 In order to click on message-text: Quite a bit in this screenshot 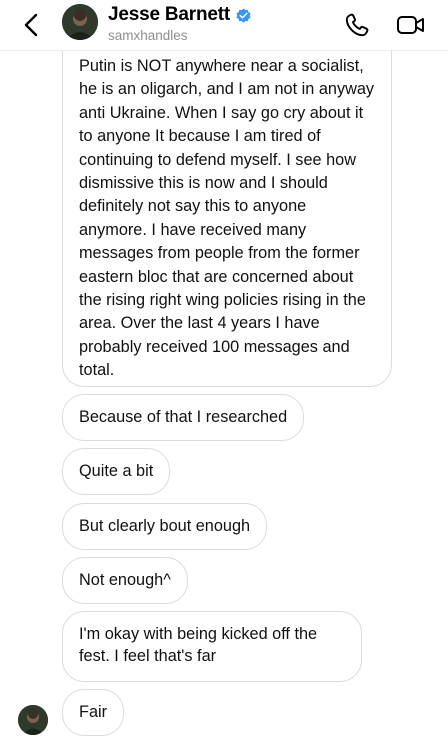, I will do `click(116, 471)`.